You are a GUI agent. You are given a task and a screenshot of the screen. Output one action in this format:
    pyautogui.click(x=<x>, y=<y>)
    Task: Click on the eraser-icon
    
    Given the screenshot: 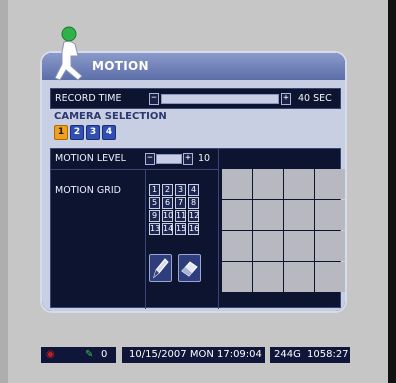 What is the action you would take?
    pyautogui.click(x=189, y=269)
    